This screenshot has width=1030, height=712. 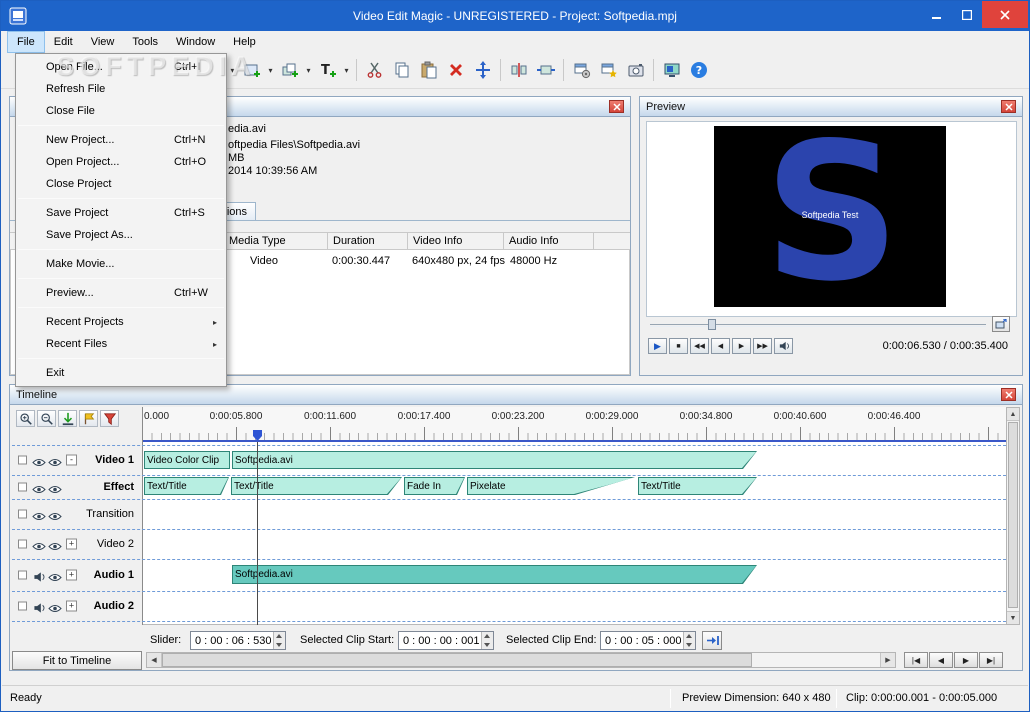 What do you see at coordinates (521, 660) in the screenshot?
I see `timeline-horizontal-scrollbar: ◀ ▶` at bounding box center [521, 660].